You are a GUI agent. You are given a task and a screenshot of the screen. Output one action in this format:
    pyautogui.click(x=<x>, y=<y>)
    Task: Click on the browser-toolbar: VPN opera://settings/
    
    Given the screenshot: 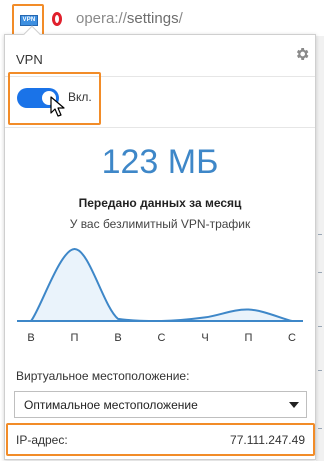 What is the action you would take?
    pyautogui.click(x=162, y=18)
    